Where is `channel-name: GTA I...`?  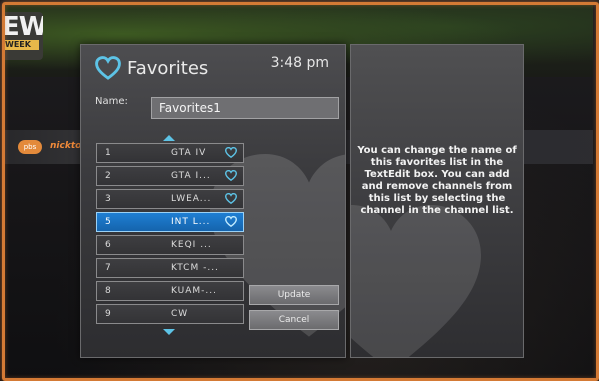 channel-name: GTA I... is located at coordinates (191, 176).